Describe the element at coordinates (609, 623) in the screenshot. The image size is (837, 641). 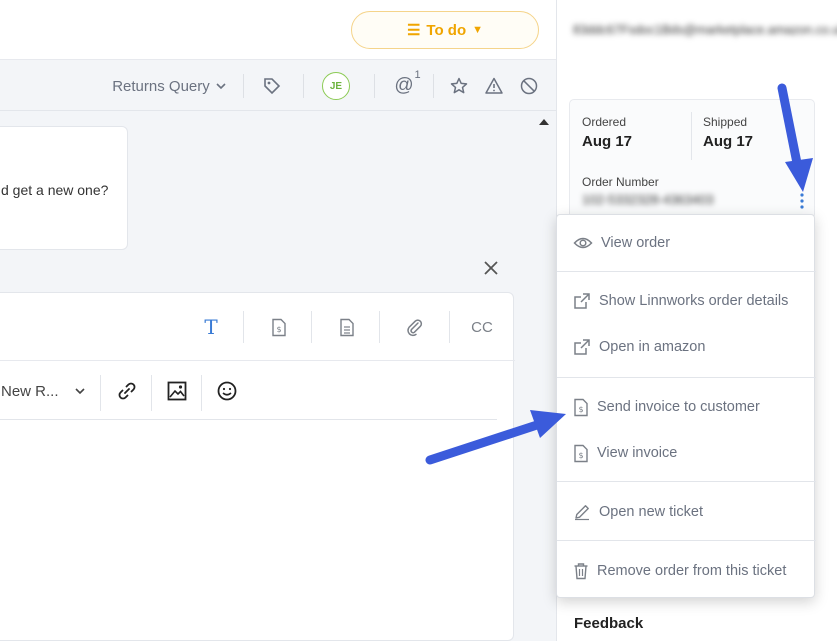
I see `feedback-heading: Feedback` at that location.